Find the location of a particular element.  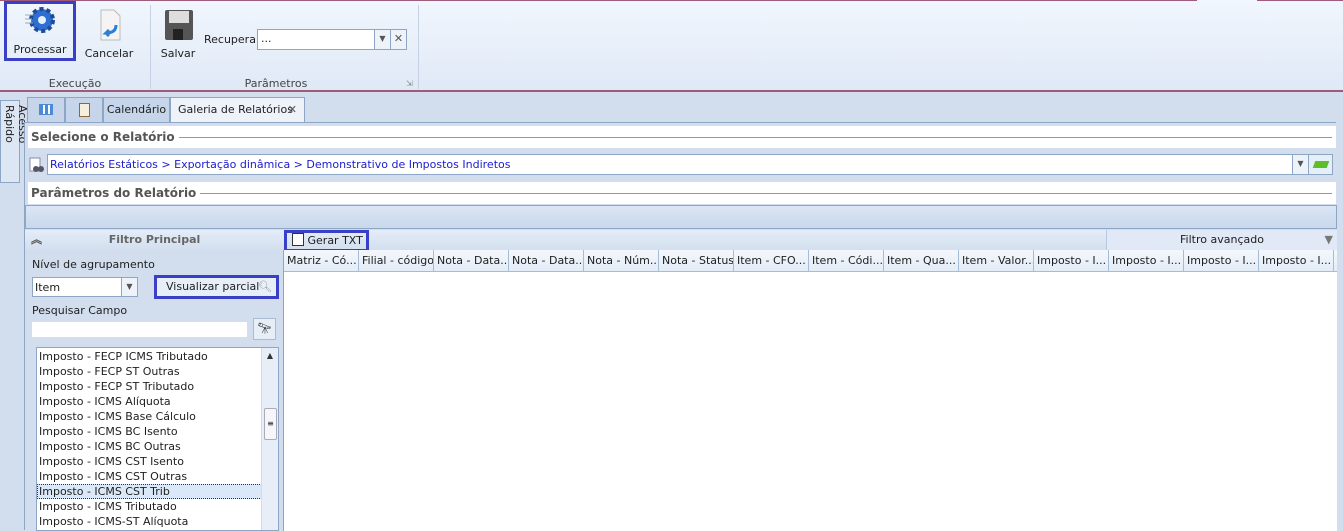

field-list-item: Imposto - ICMS Base Cálculo is located at coordinates (157, 416).